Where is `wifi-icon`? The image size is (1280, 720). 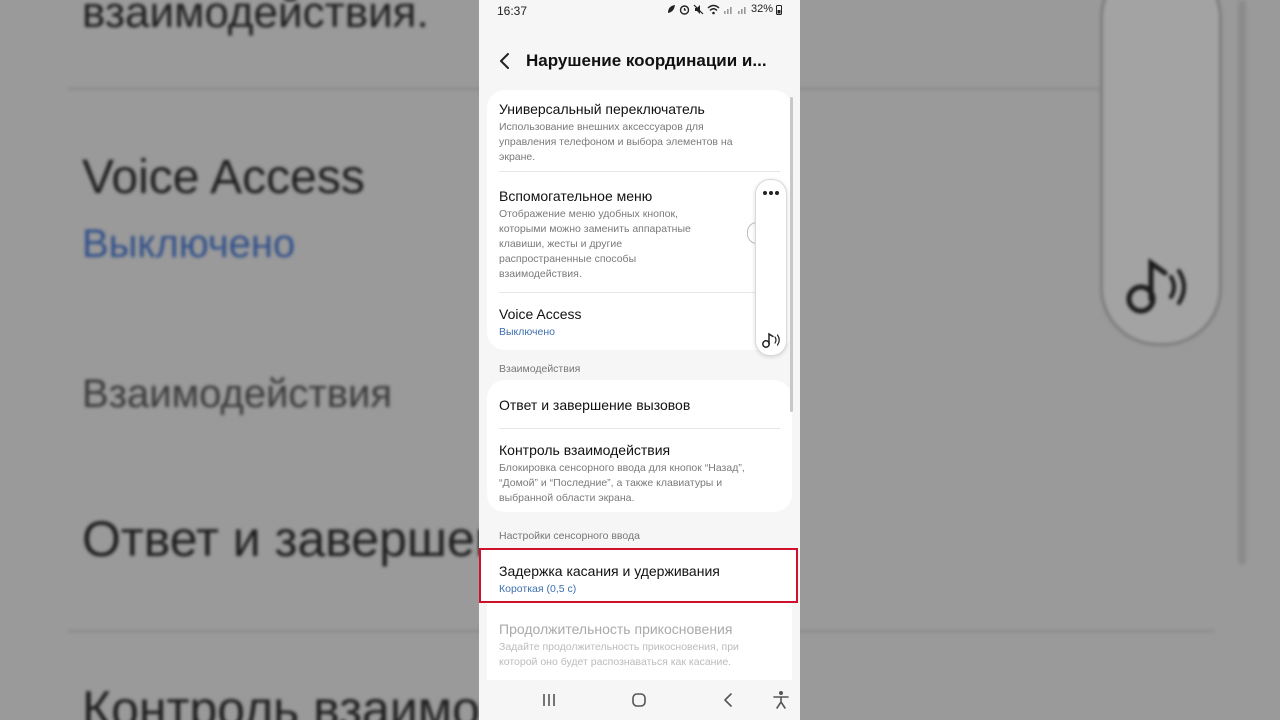
wifi-icon is located at coordinates (713, 9).